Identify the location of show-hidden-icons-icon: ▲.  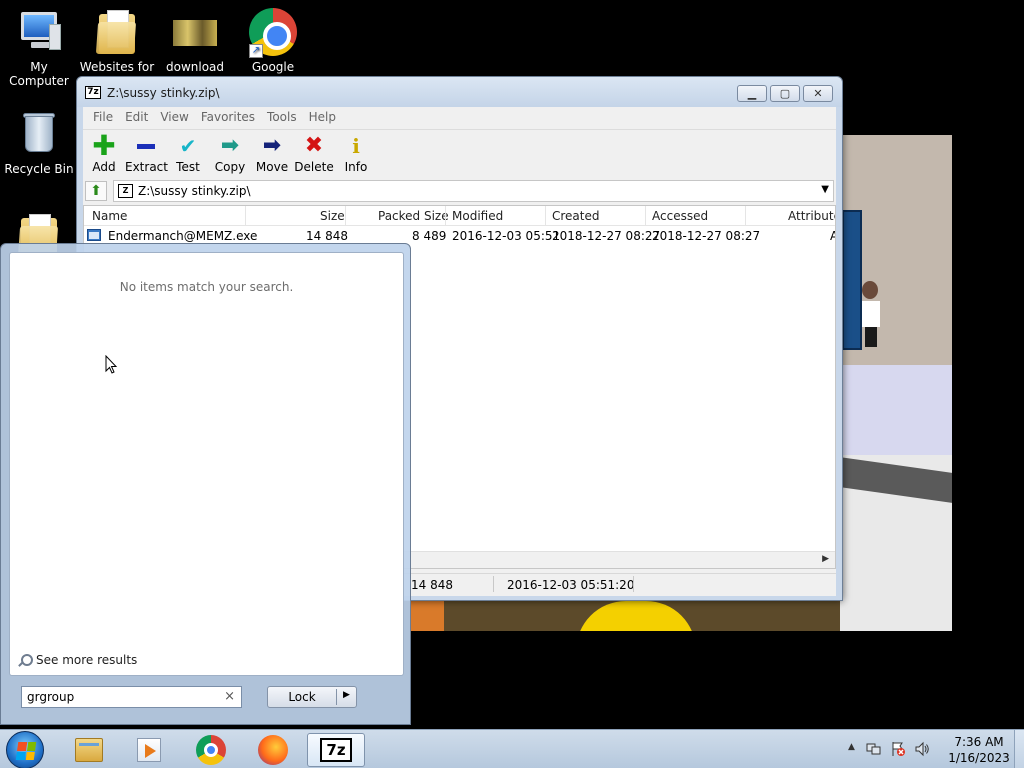
(851, 747).